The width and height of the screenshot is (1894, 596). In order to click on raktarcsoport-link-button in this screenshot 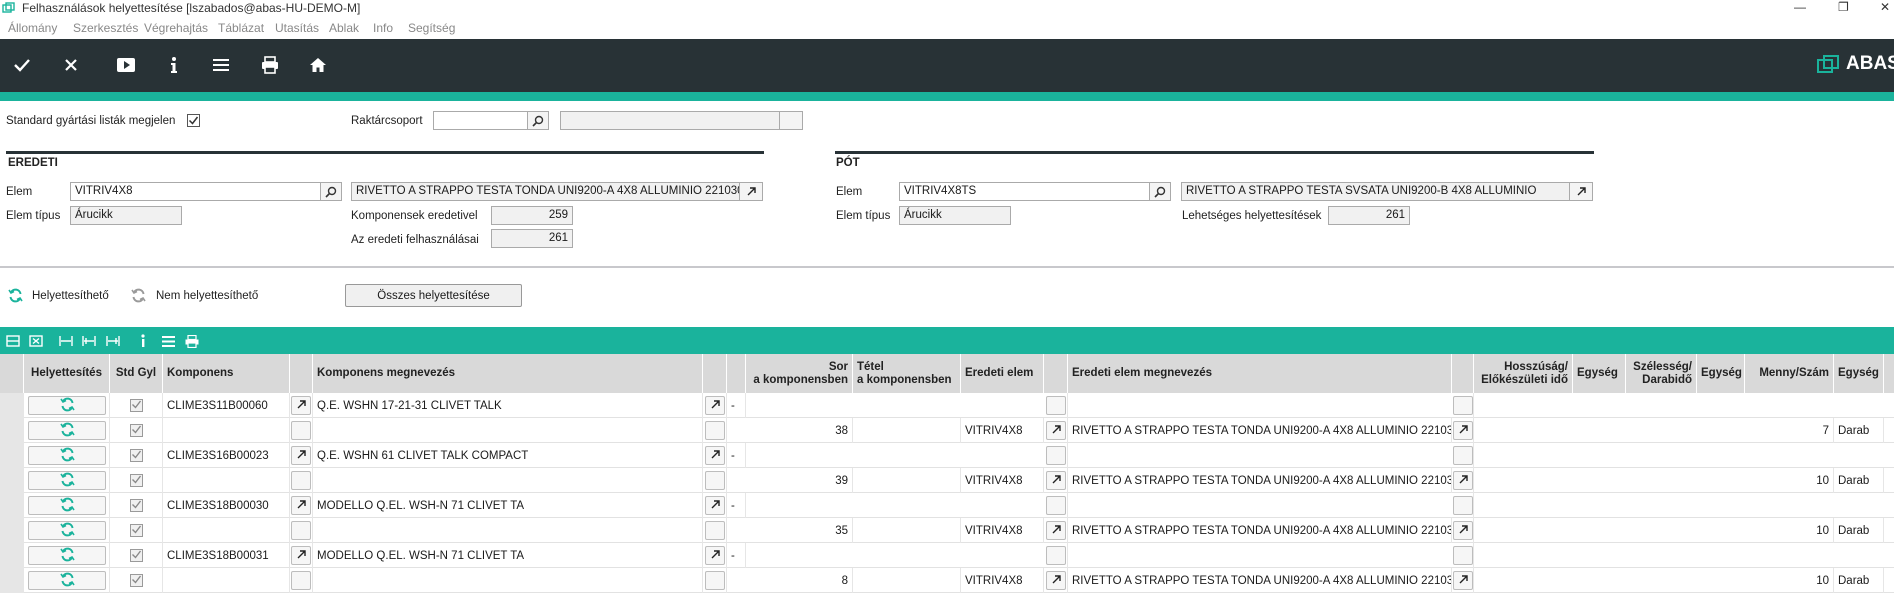, I will do `click(791, 120)`.